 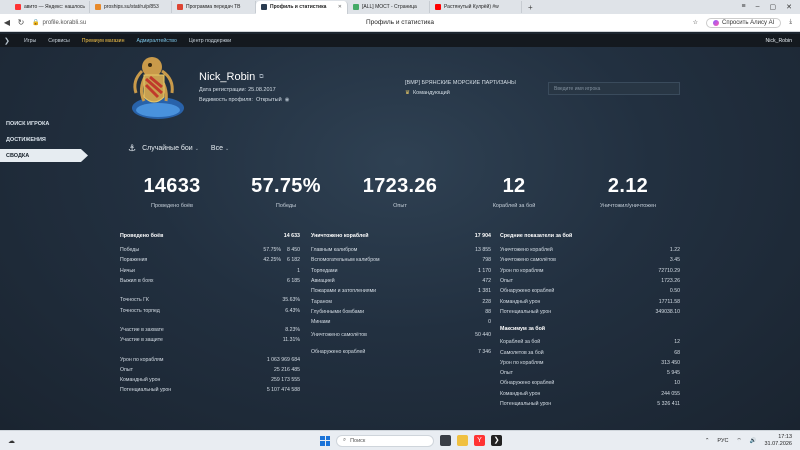 I want to click on site-logo-icon: ❯, so click(x=9, y=41).